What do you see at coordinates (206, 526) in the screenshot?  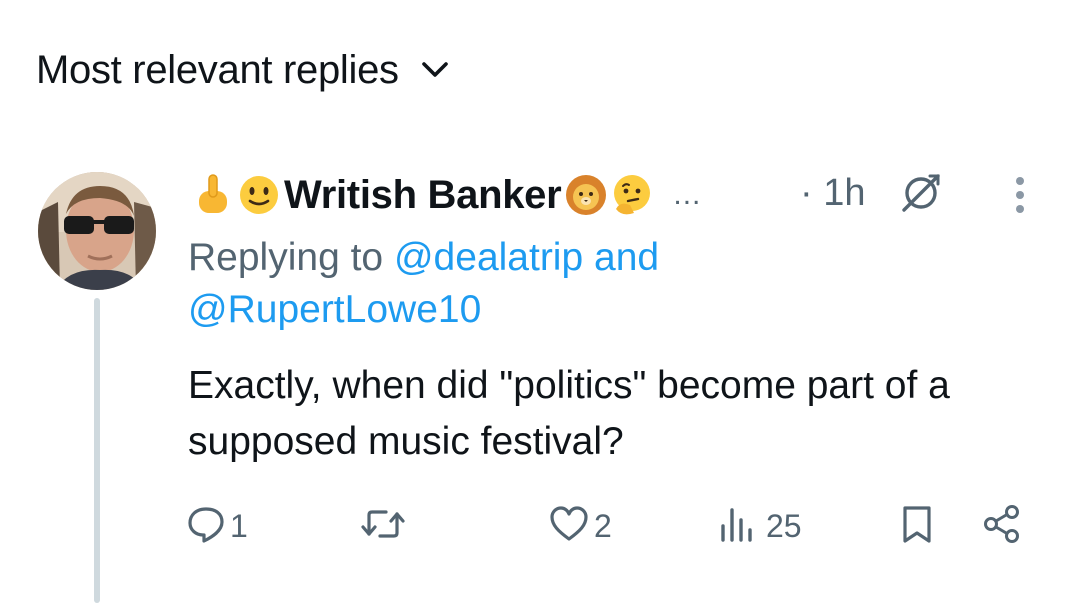 I see `reply-icon` at bounding box center [206, 526].